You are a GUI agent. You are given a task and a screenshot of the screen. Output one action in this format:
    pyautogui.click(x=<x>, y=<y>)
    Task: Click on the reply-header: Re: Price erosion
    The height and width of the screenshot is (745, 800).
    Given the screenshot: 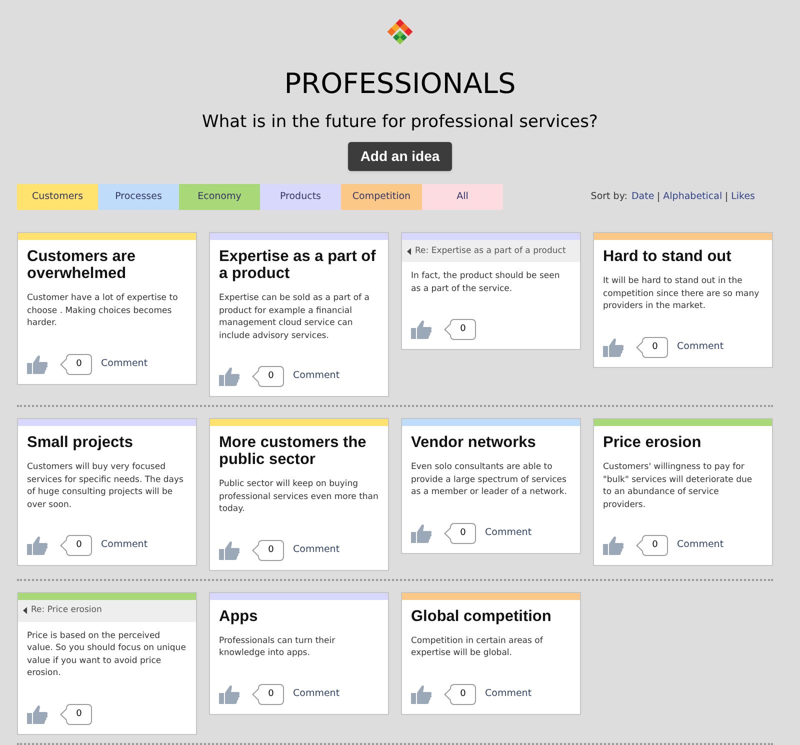 What is the action you would take?
    pyautogui.click(x=107, y=611)
    